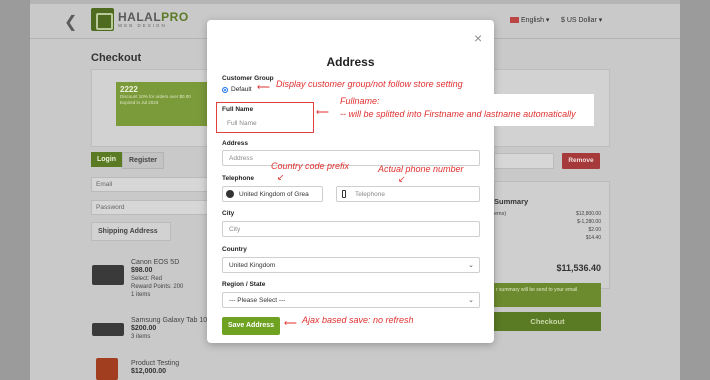 Image resolution: width=710 pixels, height=380 pixels. I want to click on shipping-address-button: Shipping Address, so click(131, 231).